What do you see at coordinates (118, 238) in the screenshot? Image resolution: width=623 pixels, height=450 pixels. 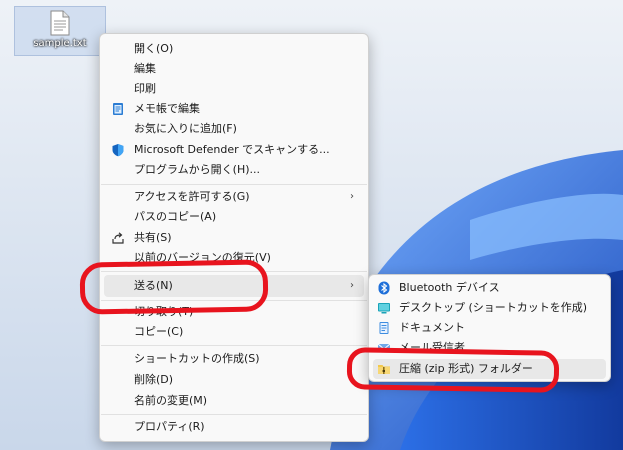 I see `share-icon` at bounding box center [118, 238].